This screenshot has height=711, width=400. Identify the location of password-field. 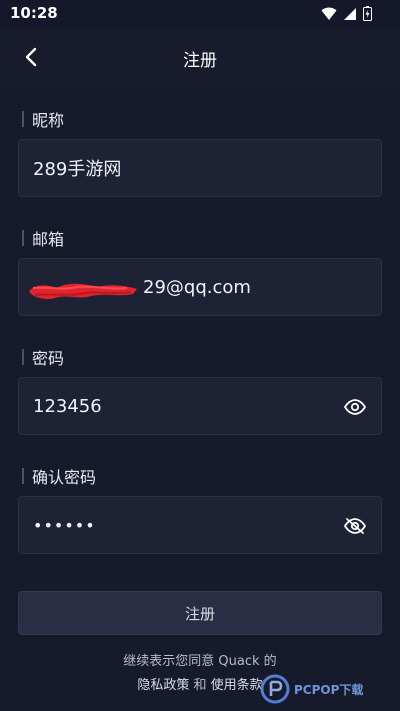
(200, 406).